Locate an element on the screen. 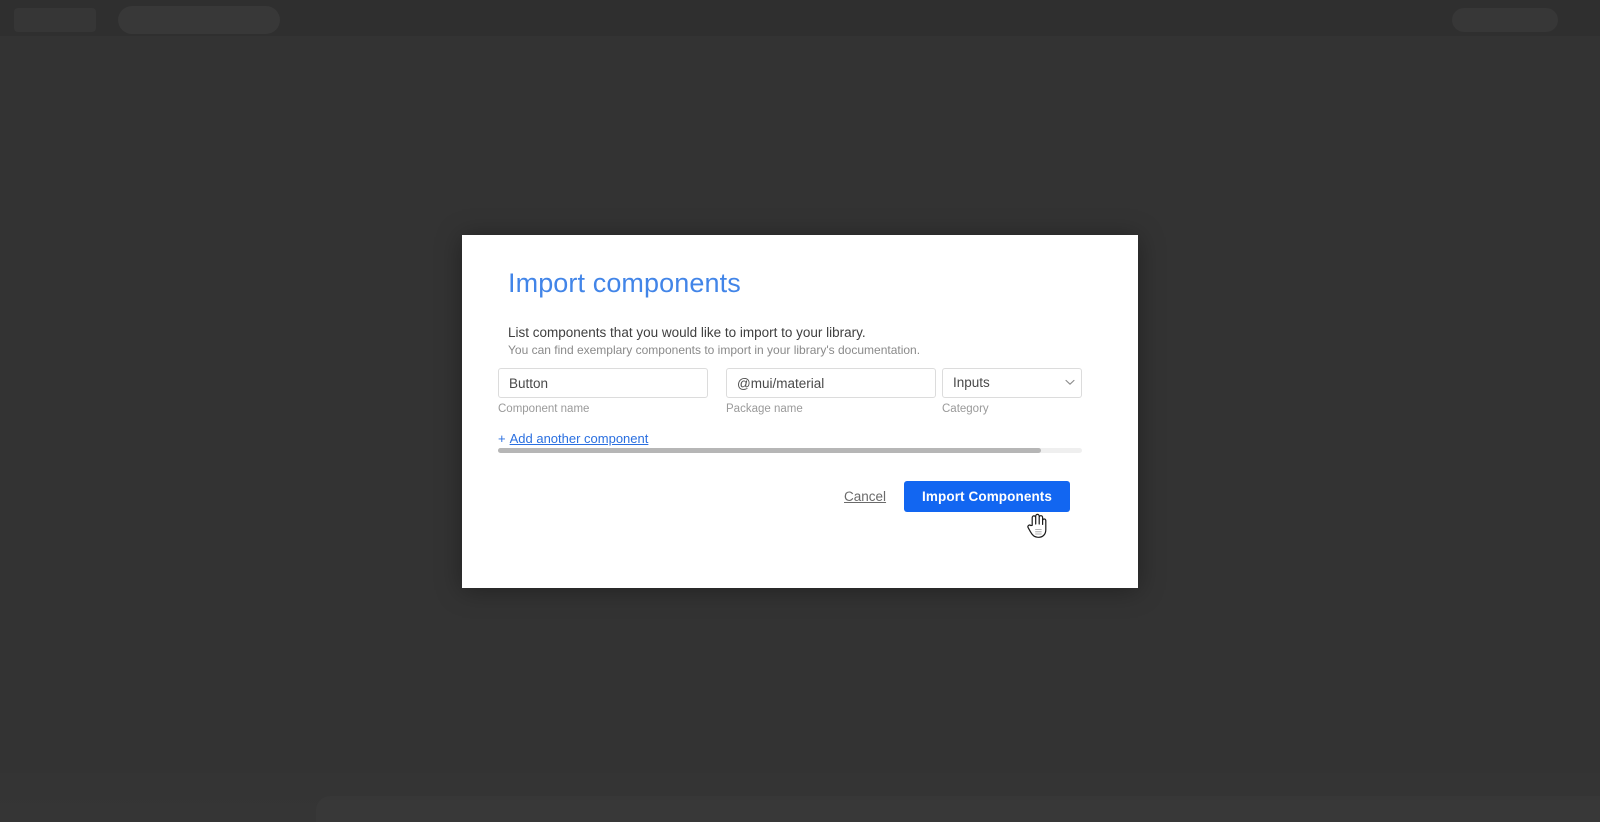 The image size is (1600, 822). dialog-action-bar: Cancel Import Components is located at coordinates (957, 496).